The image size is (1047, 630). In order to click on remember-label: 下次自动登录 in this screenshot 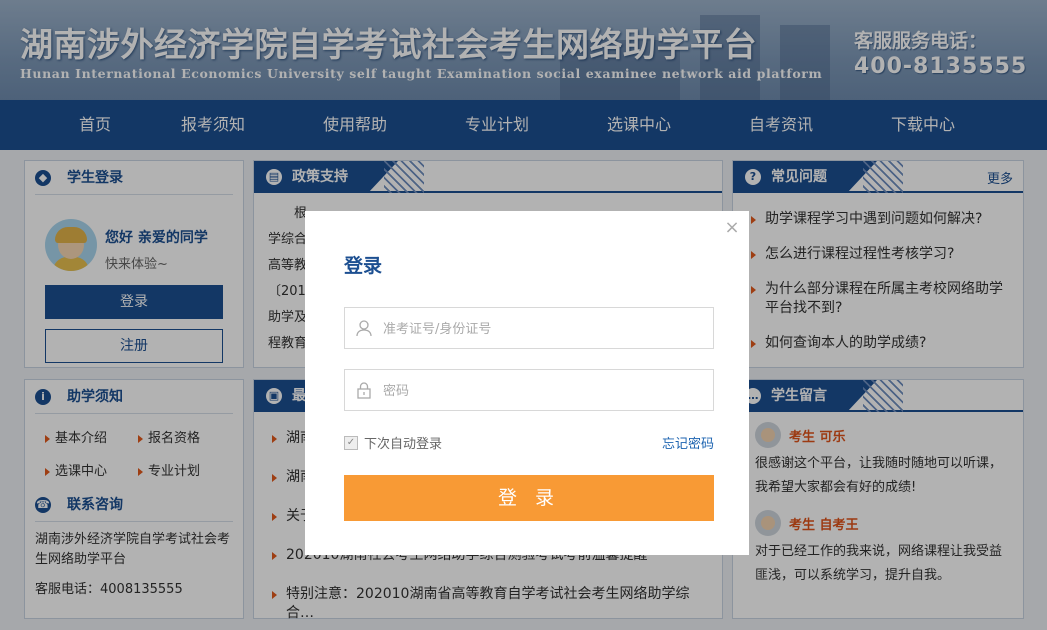, I will do `click(403, 444)`.